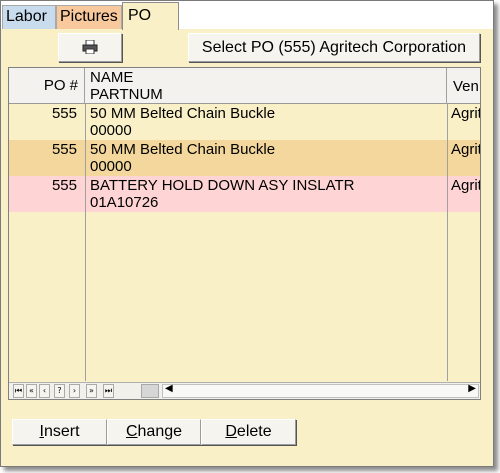  Describe the element at coordinates (89, 17) in the screenshot. I see `tab-pictures: Pictures` at that location.